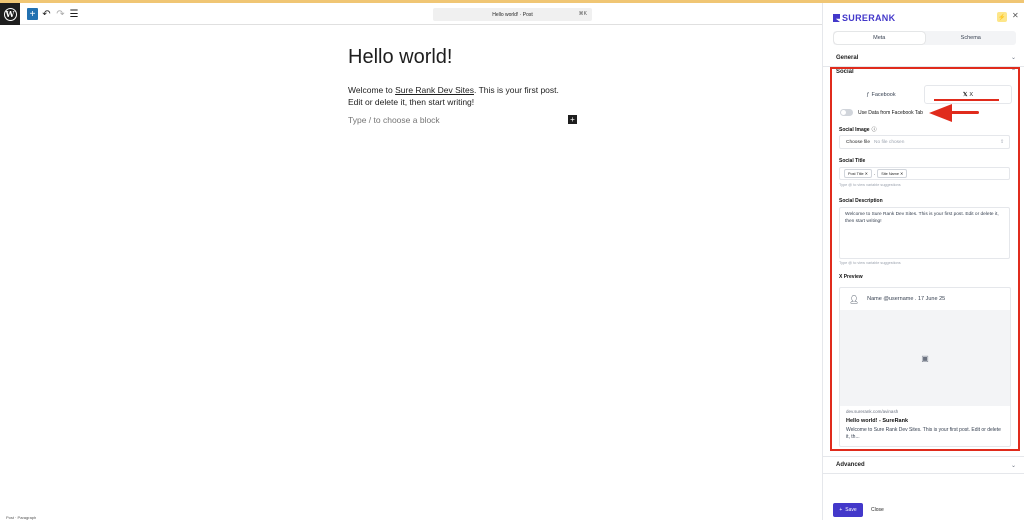  I want to click on block-inserter-button: +, so click(572, 119).